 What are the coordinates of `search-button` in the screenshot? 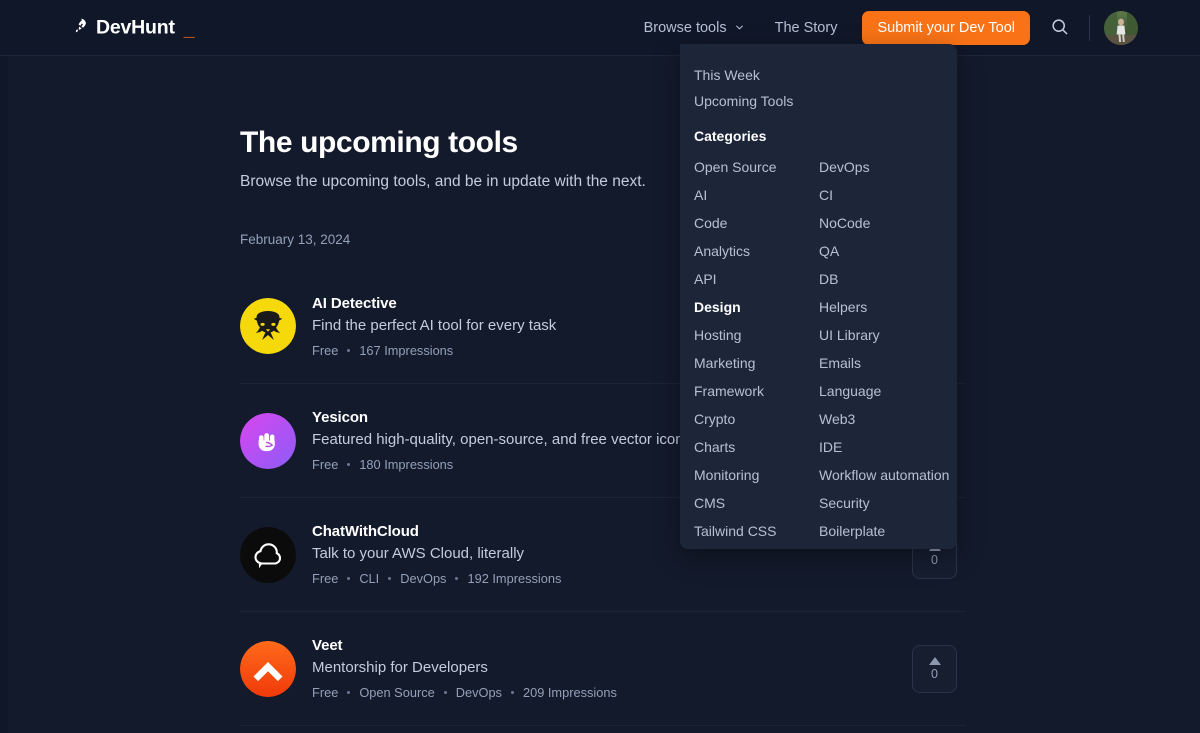 It's located at (1059, 28).